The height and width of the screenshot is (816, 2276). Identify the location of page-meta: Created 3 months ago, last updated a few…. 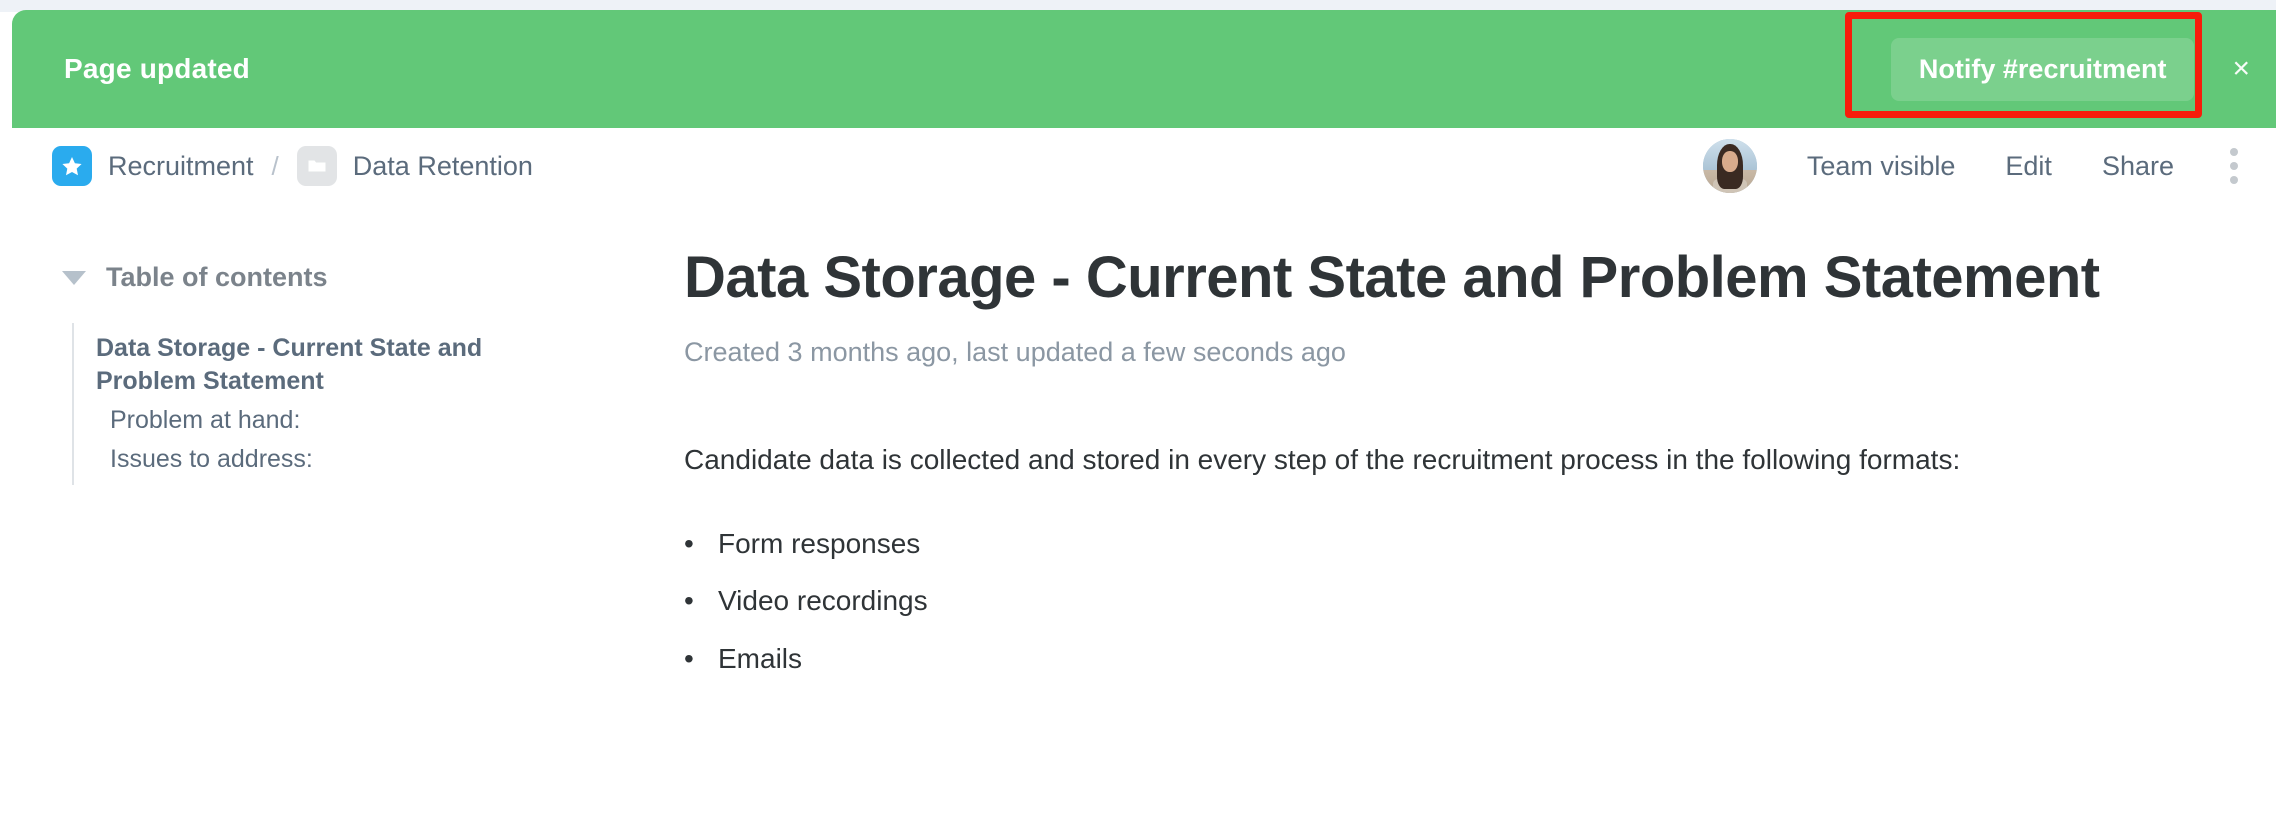
(1015, 351).